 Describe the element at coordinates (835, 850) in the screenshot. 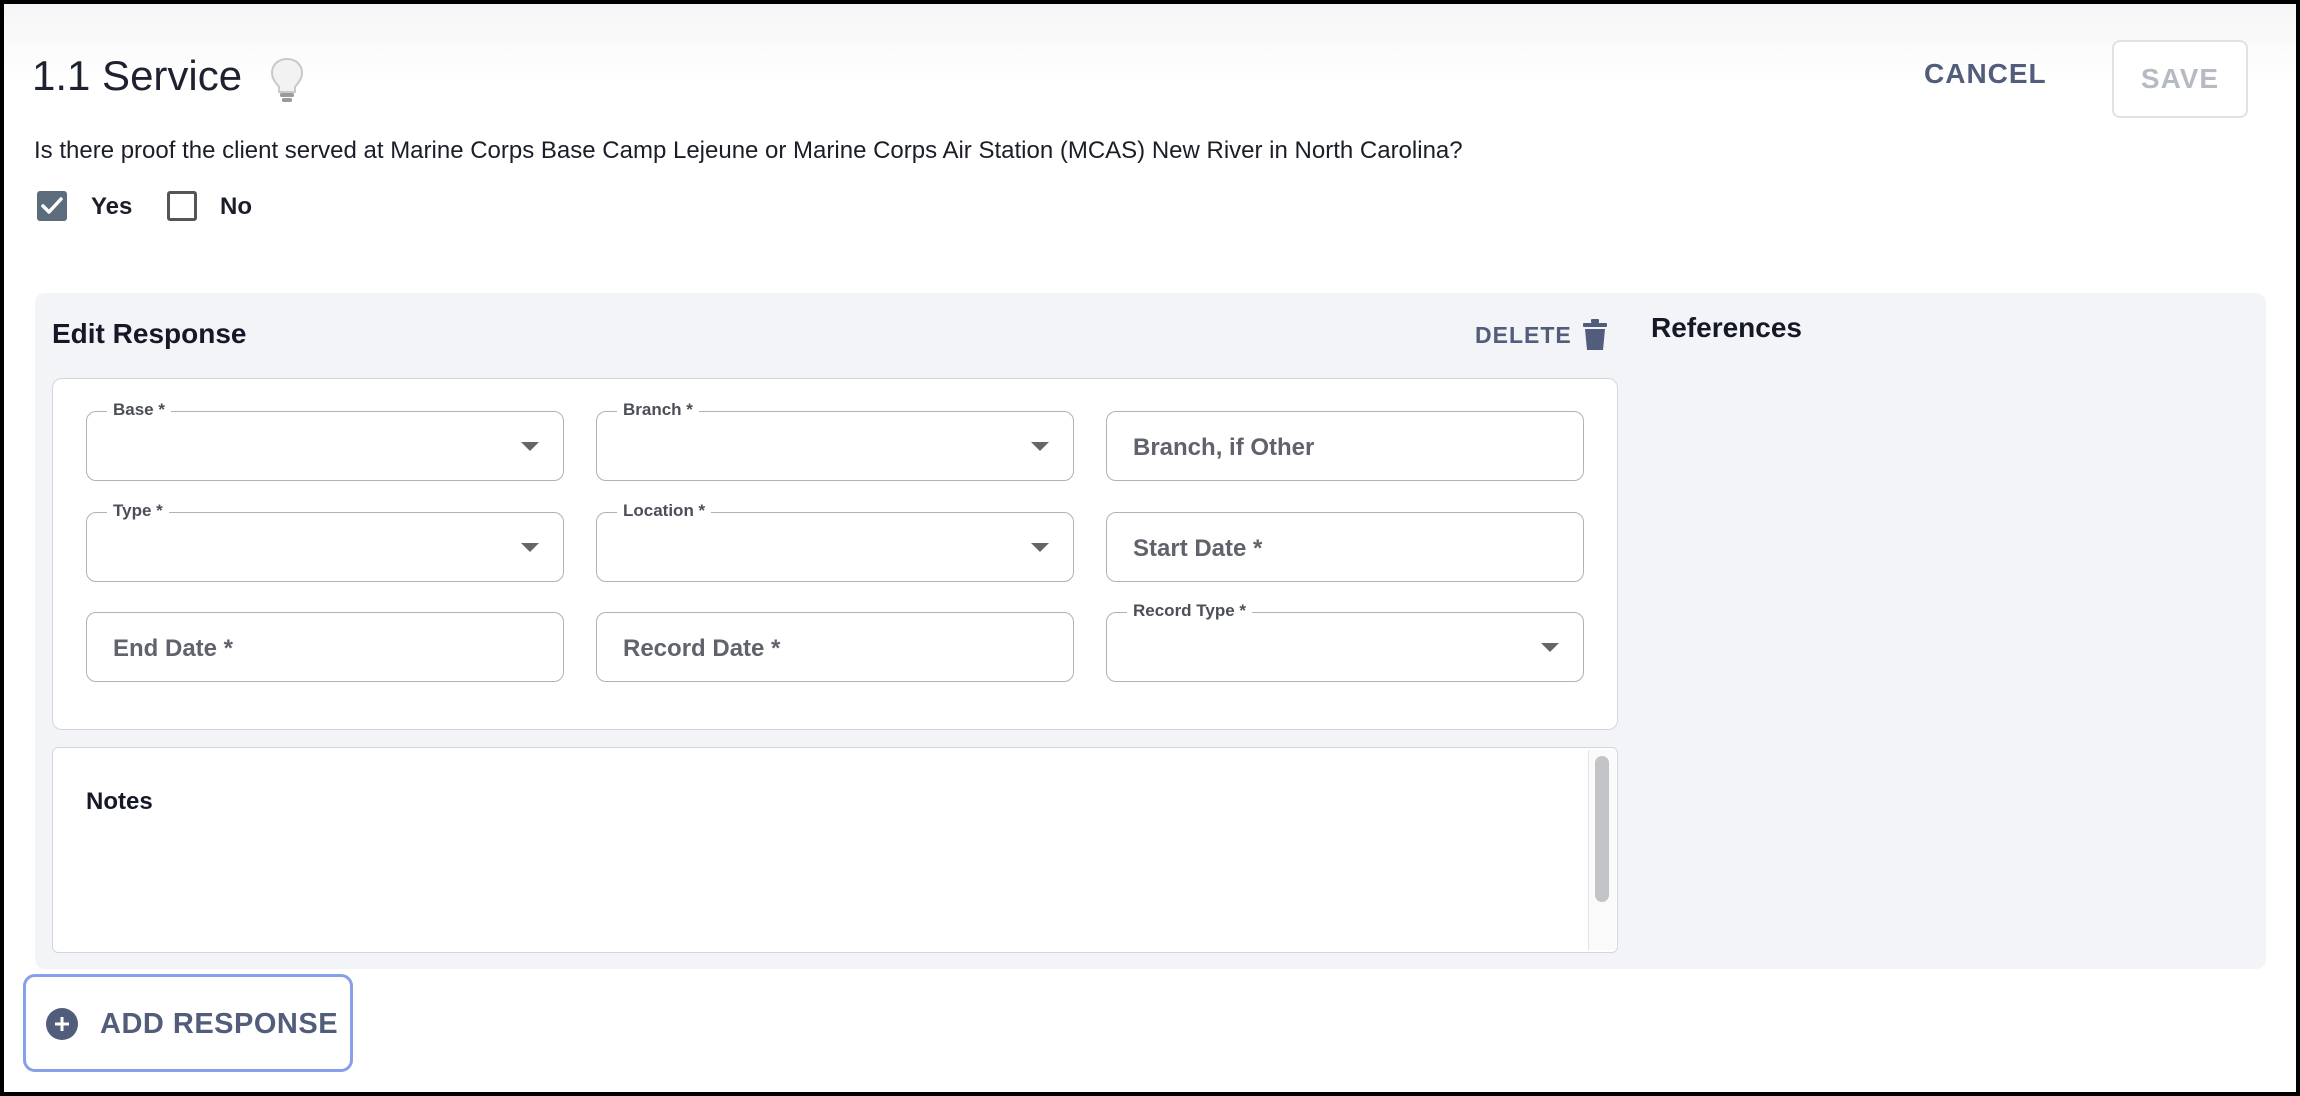

I see `notes-editor` at that location.